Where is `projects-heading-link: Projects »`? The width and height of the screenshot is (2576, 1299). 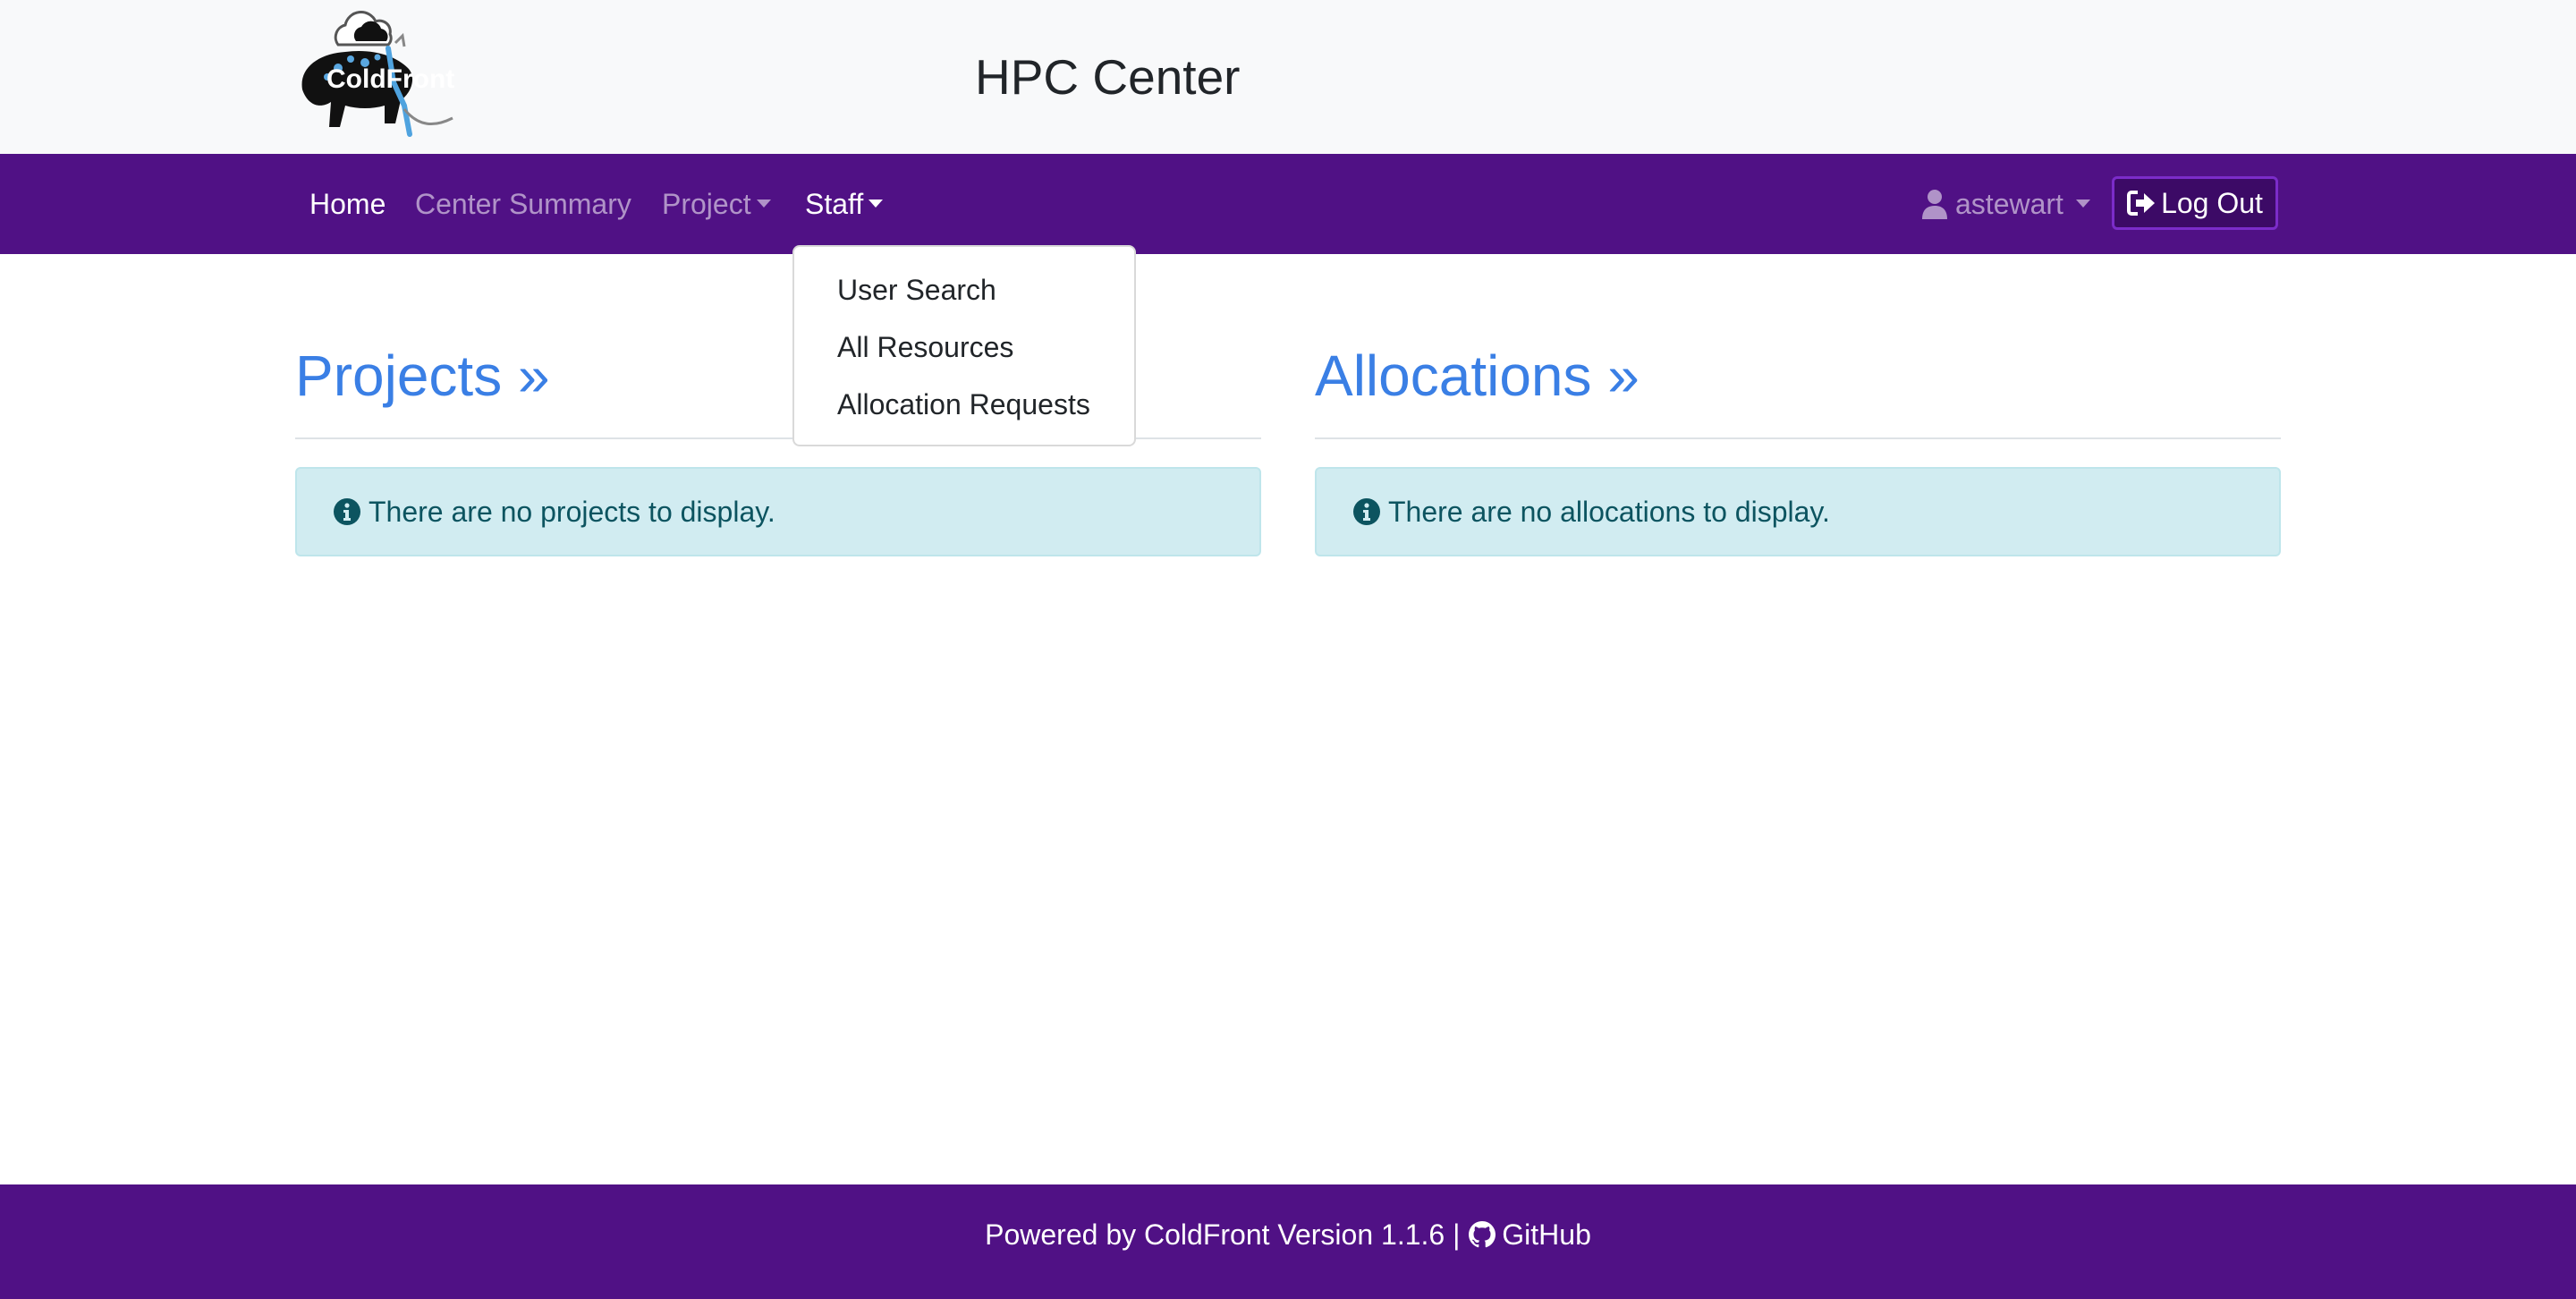
projects-heading-link: Projects » is located at coordinates (422, 375).